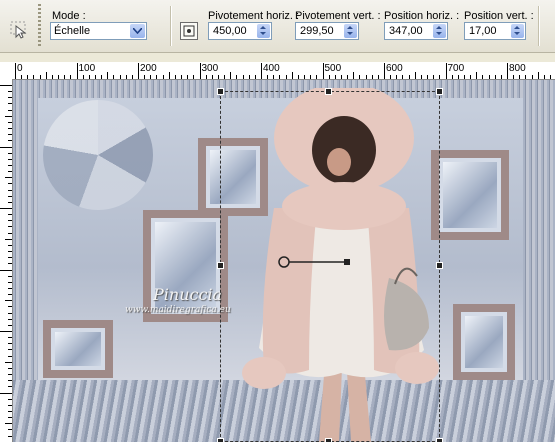 The width and height of the screenshot is (555, 442). Describe the element at coordinates (254, 16) in the screenshot. I see `rotation-horizontal-label: Pivotement horiz. :` at that location.